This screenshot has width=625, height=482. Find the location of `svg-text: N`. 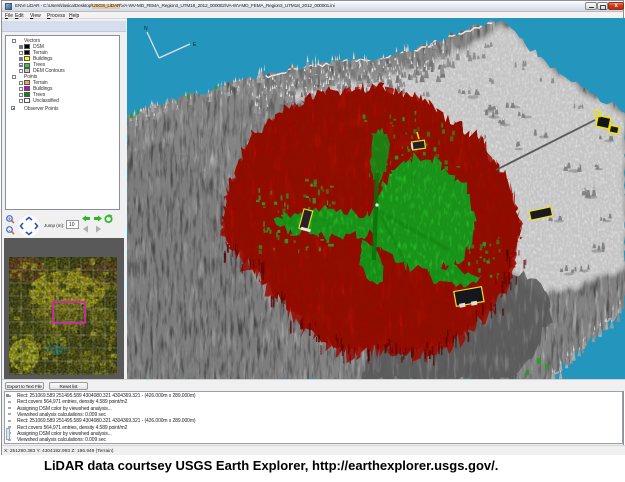

svg-text: N is located at coordinates (146, 29).